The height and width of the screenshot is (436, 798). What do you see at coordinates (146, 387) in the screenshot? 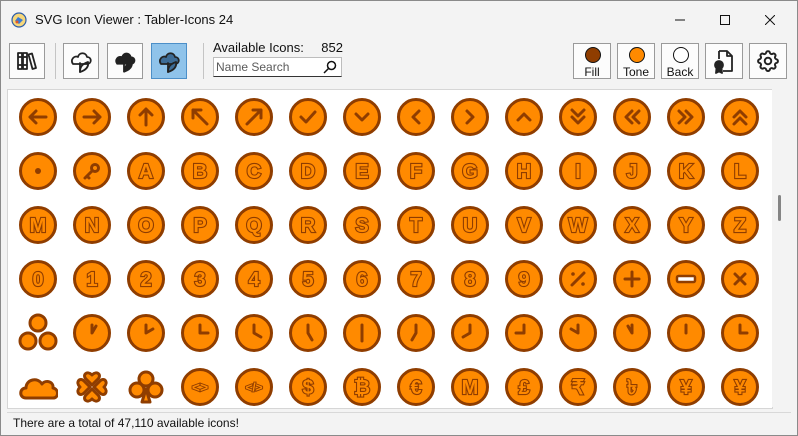
I see `clubs-icon` at bounding box center [146, 387].